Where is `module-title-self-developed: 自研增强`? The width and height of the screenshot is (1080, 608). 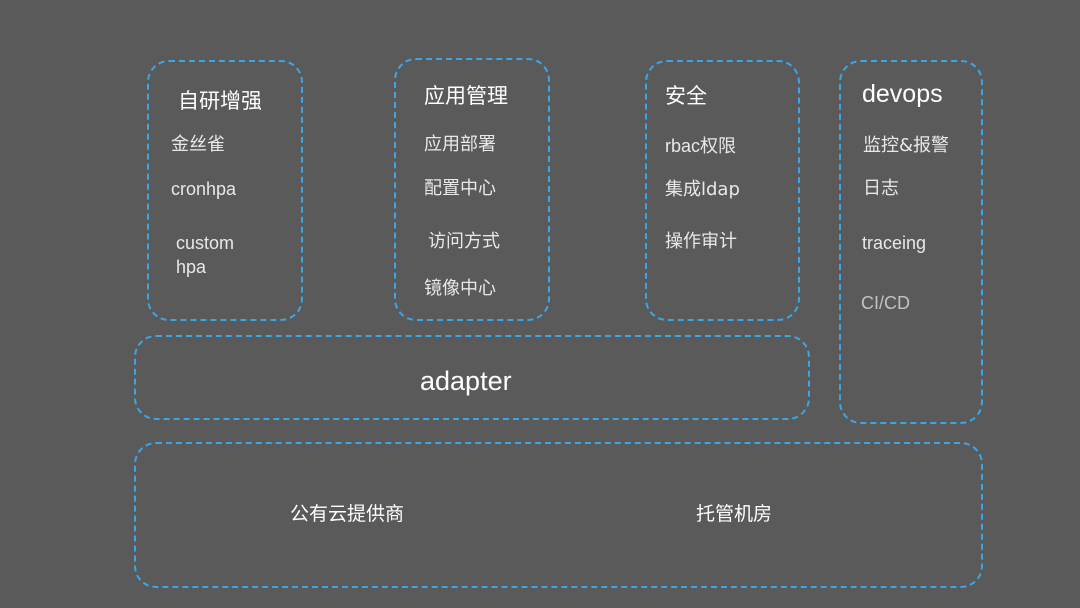 module-title-self-developed: 自研增强 is located at coordinates (220, 101).